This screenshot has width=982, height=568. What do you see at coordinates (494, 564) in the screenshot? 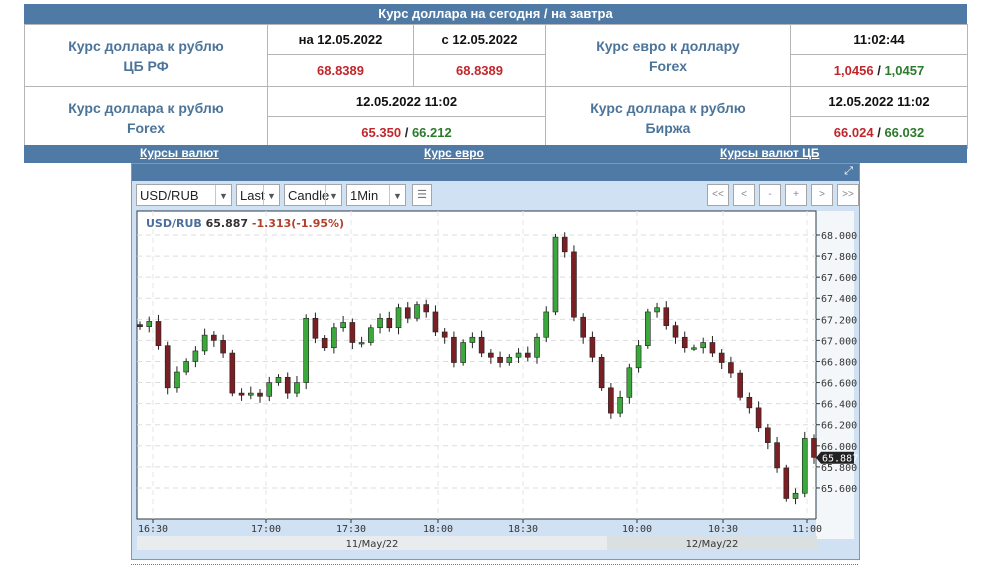
I see `divider` at bounding box center [494, 564].